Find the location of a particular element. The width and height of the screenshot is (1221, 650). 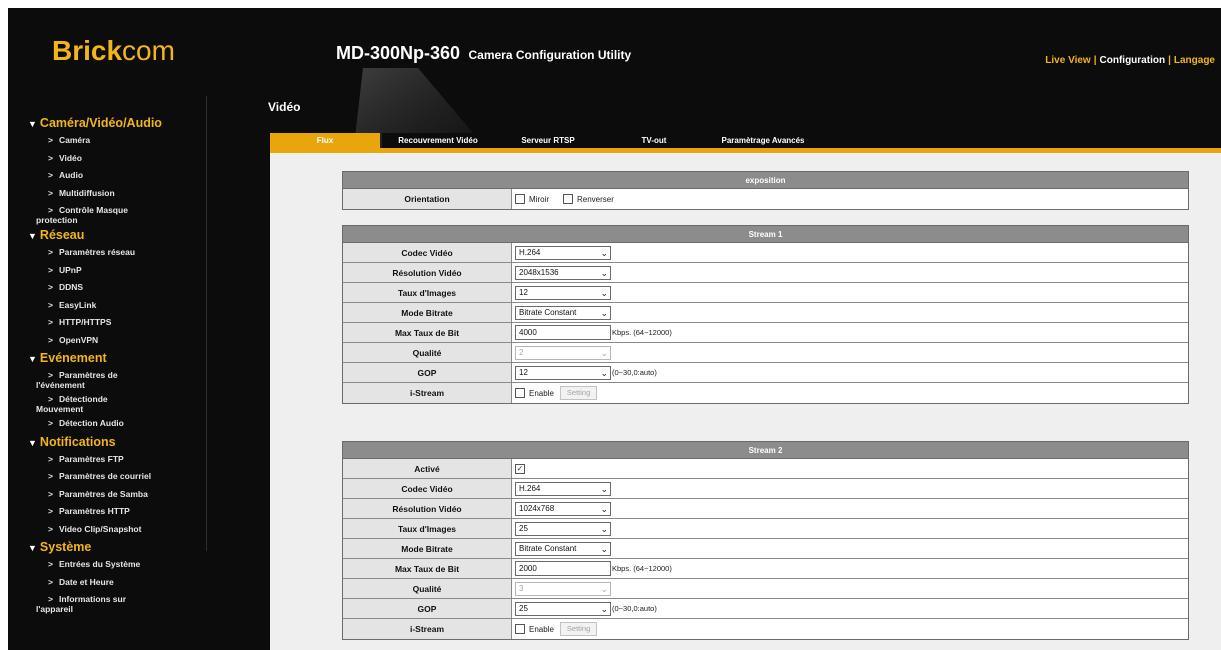

stream2-max-bitrate-input: 2000 is located at coordinates (563, 568).